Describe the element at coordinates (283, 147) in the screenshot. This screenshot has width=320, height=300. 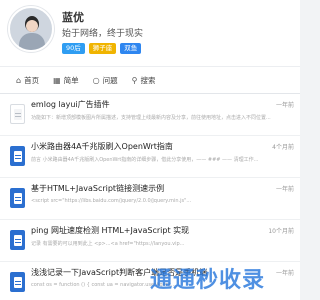
I see `article-date: 4个月前` at that location.